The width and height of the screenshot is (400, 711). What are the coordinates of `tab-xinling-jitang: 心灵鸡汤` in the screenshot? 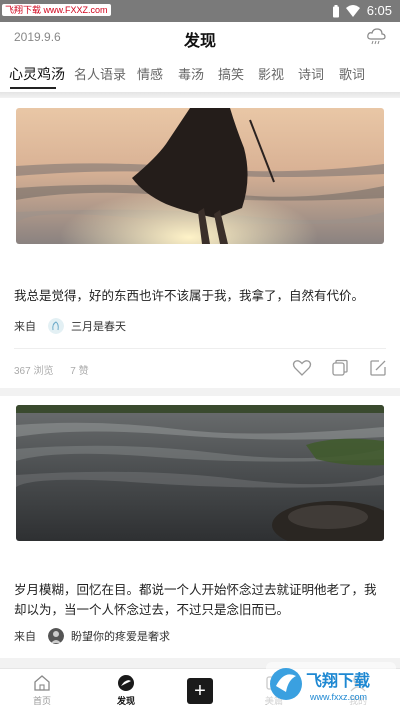 It's located at (37, 74).